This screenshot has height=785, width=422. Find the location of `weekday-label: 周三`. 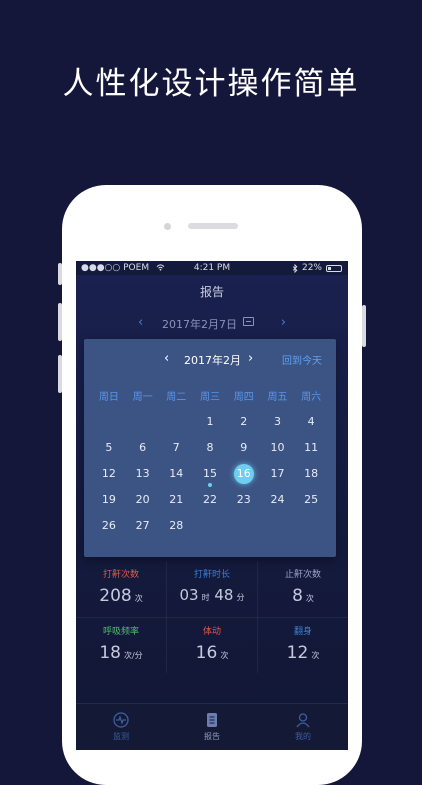

weekday-label: 周三 is located at coordinates (210, 397).